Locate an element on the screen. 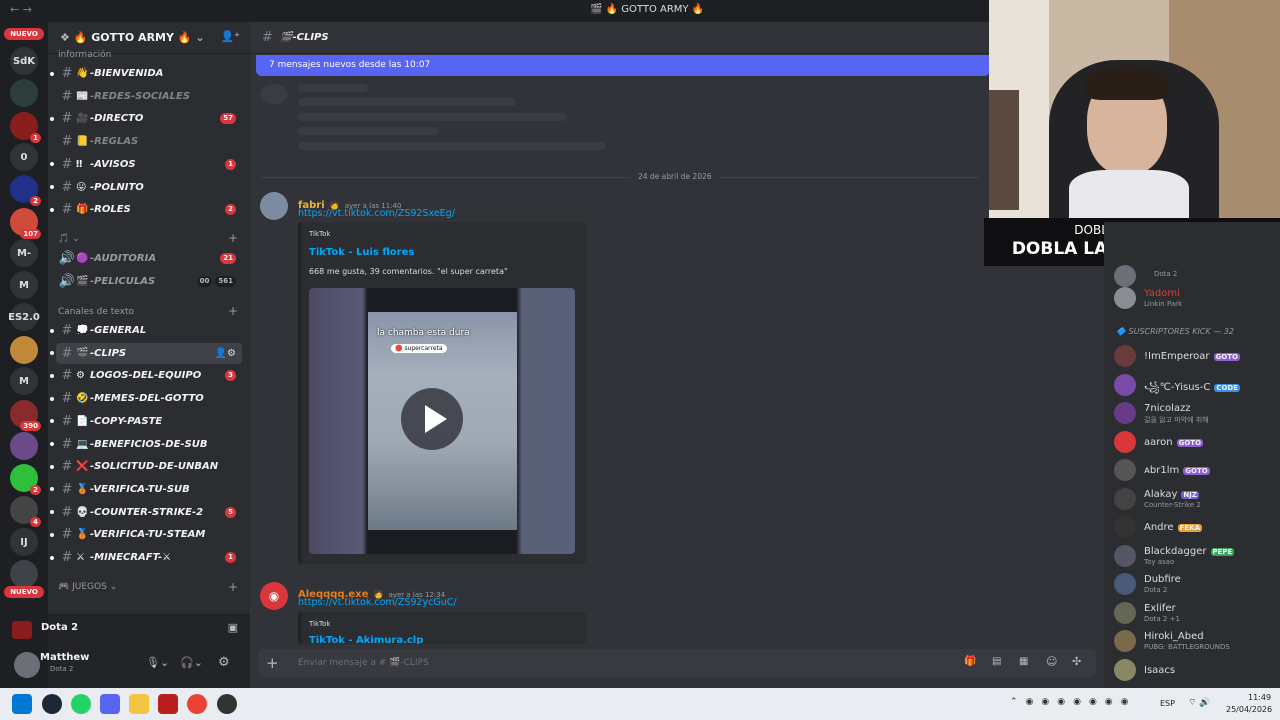  back-arrow-icon: ← → is located at coordinates (21, 9).